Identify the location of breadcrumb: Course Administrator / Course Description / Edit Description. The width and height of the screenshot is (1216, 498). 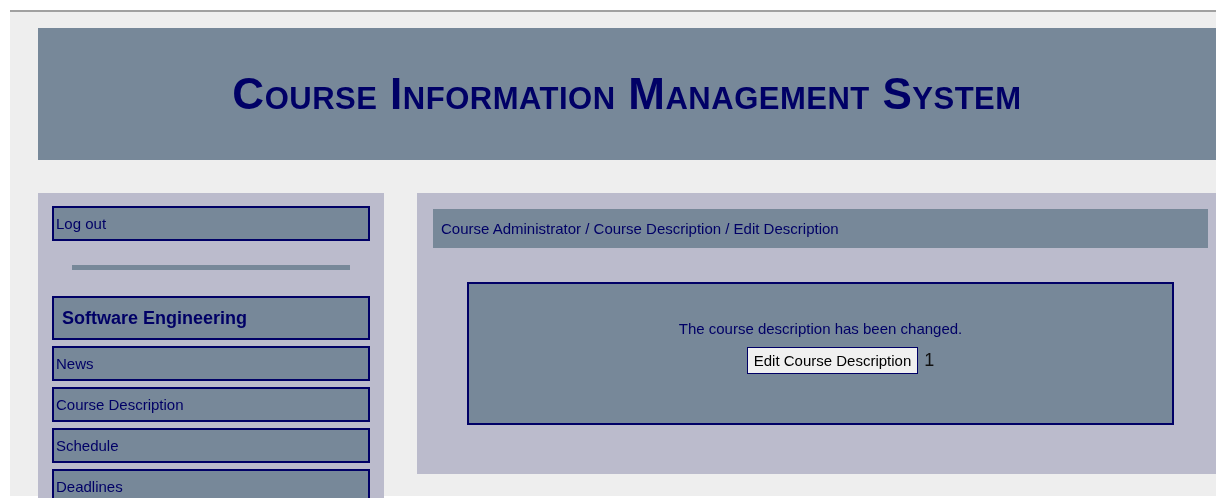
(820, 228).